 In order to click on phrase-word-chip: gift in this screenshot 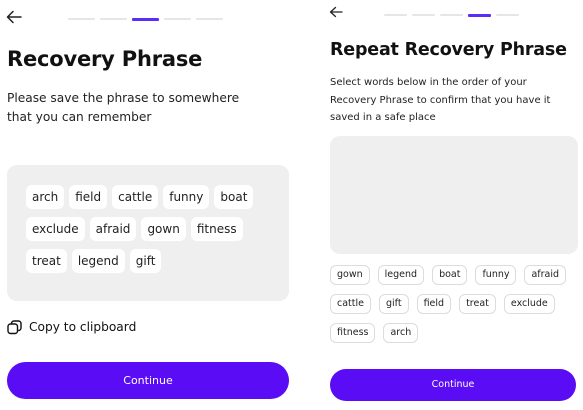, I will do `click(145, 261)`.